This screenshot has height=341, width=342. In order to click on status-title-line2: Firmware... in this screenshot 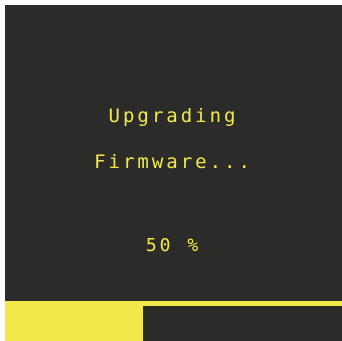, I will do `click(173, 162)`.